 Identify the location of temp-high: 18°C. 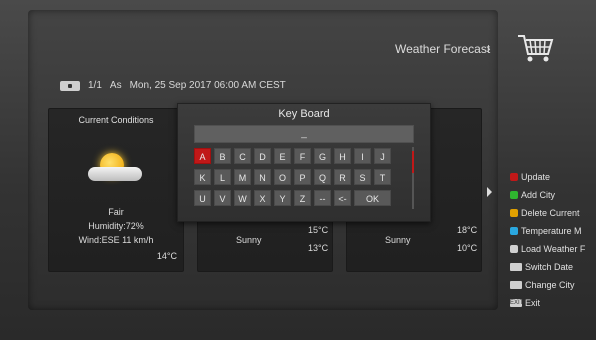
(467, 230).